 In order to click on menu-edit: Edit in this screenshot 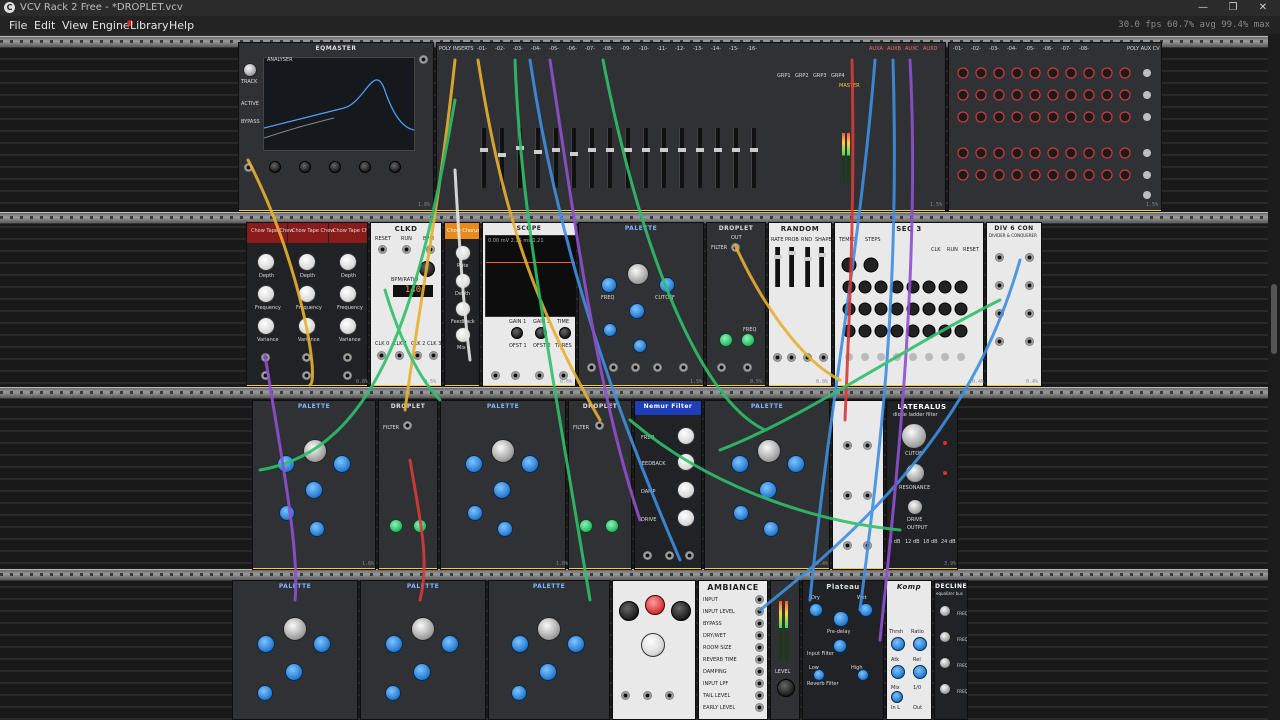, I will do `click(44, 25)`.